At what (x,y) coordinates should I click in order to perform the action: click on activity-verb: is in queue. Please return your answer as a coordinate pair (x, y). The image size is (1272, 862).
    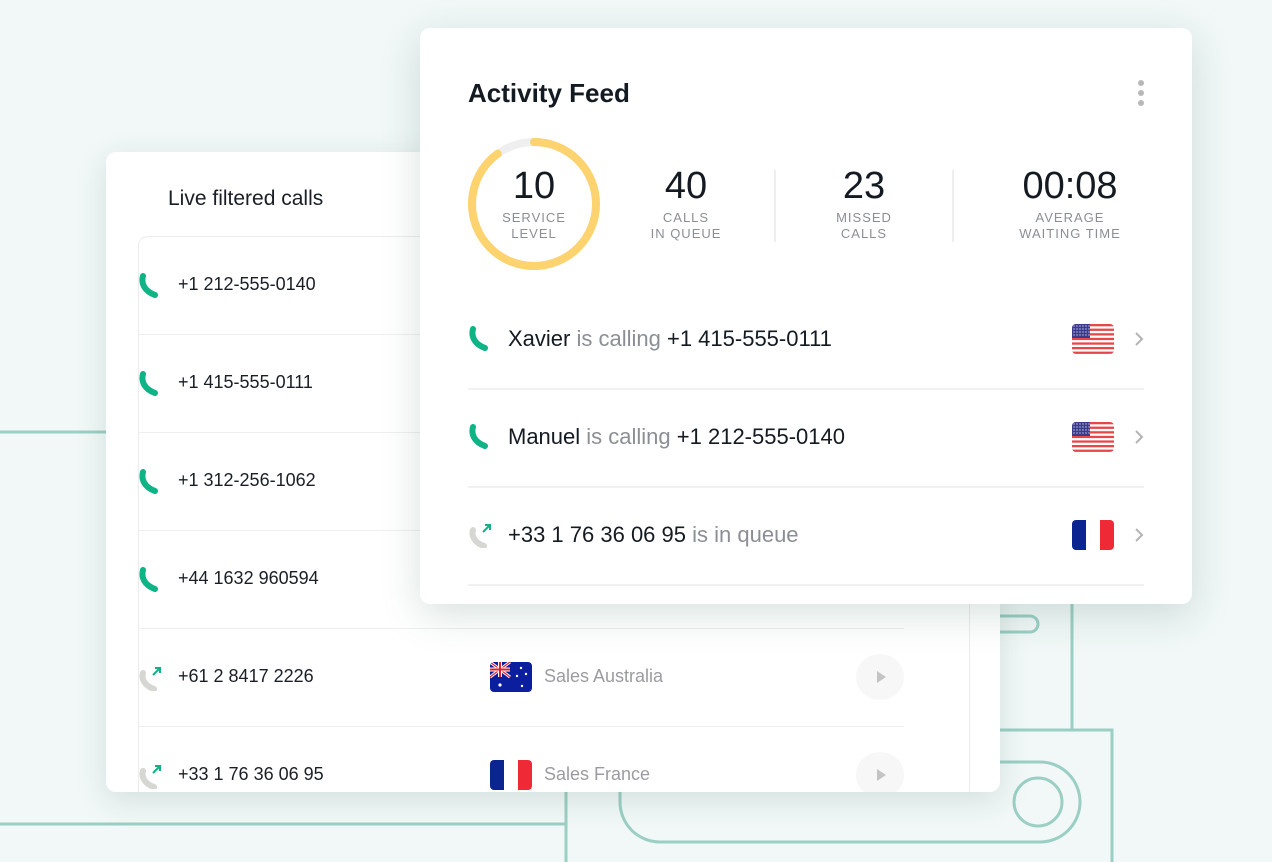
    Looking at the image, I should click on (745, 534).